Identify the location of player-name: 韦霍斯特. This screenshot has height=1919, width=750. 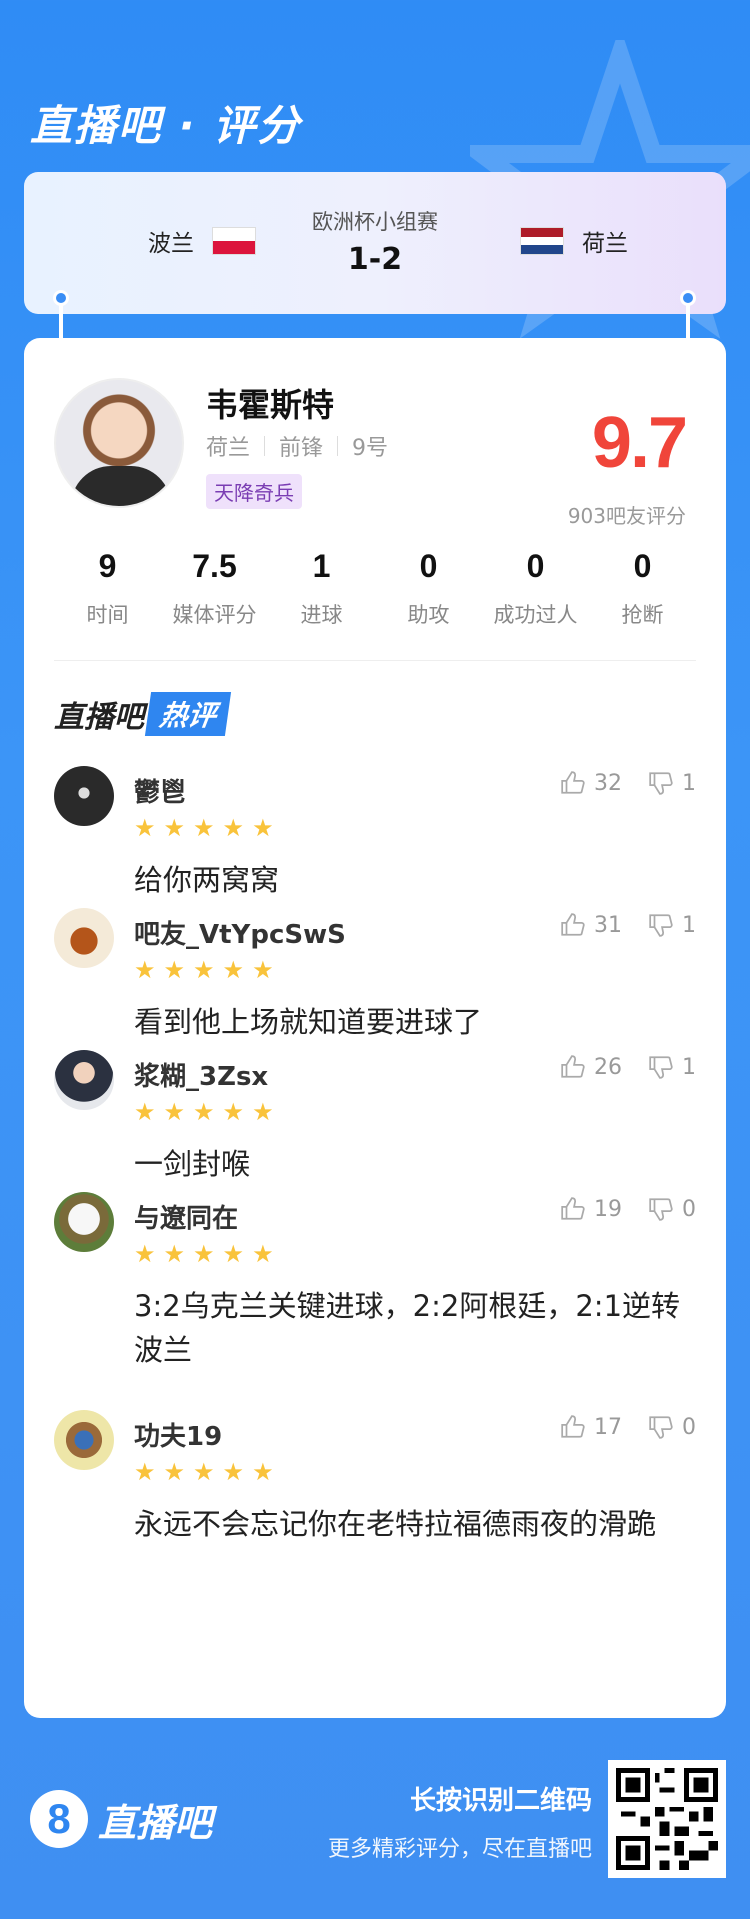
(270, 405).